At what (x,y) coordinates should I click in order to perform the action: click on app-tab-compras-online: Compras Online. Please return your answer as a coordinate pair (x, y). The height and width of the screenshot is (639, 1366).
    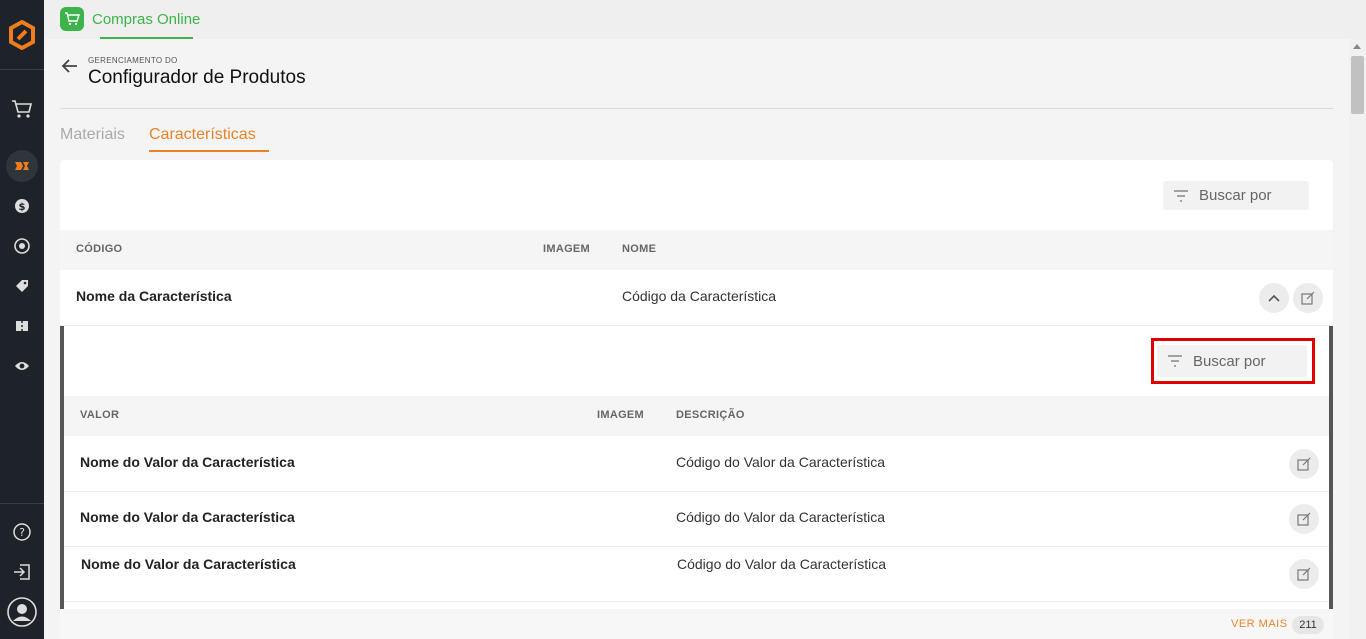
    Looking at the image, I should click on (130, 19).